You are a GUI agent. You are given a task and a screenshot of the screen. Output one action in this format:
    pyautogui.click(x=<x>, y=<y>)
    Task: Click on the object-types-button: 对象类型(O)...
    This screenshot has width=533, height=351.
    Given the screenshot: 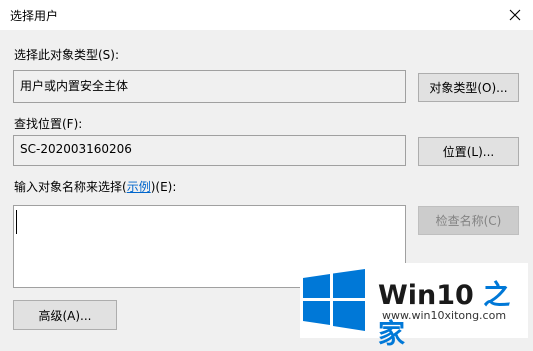 What is the action you would take?
    pyautogui.click(x=468, y=87)
    